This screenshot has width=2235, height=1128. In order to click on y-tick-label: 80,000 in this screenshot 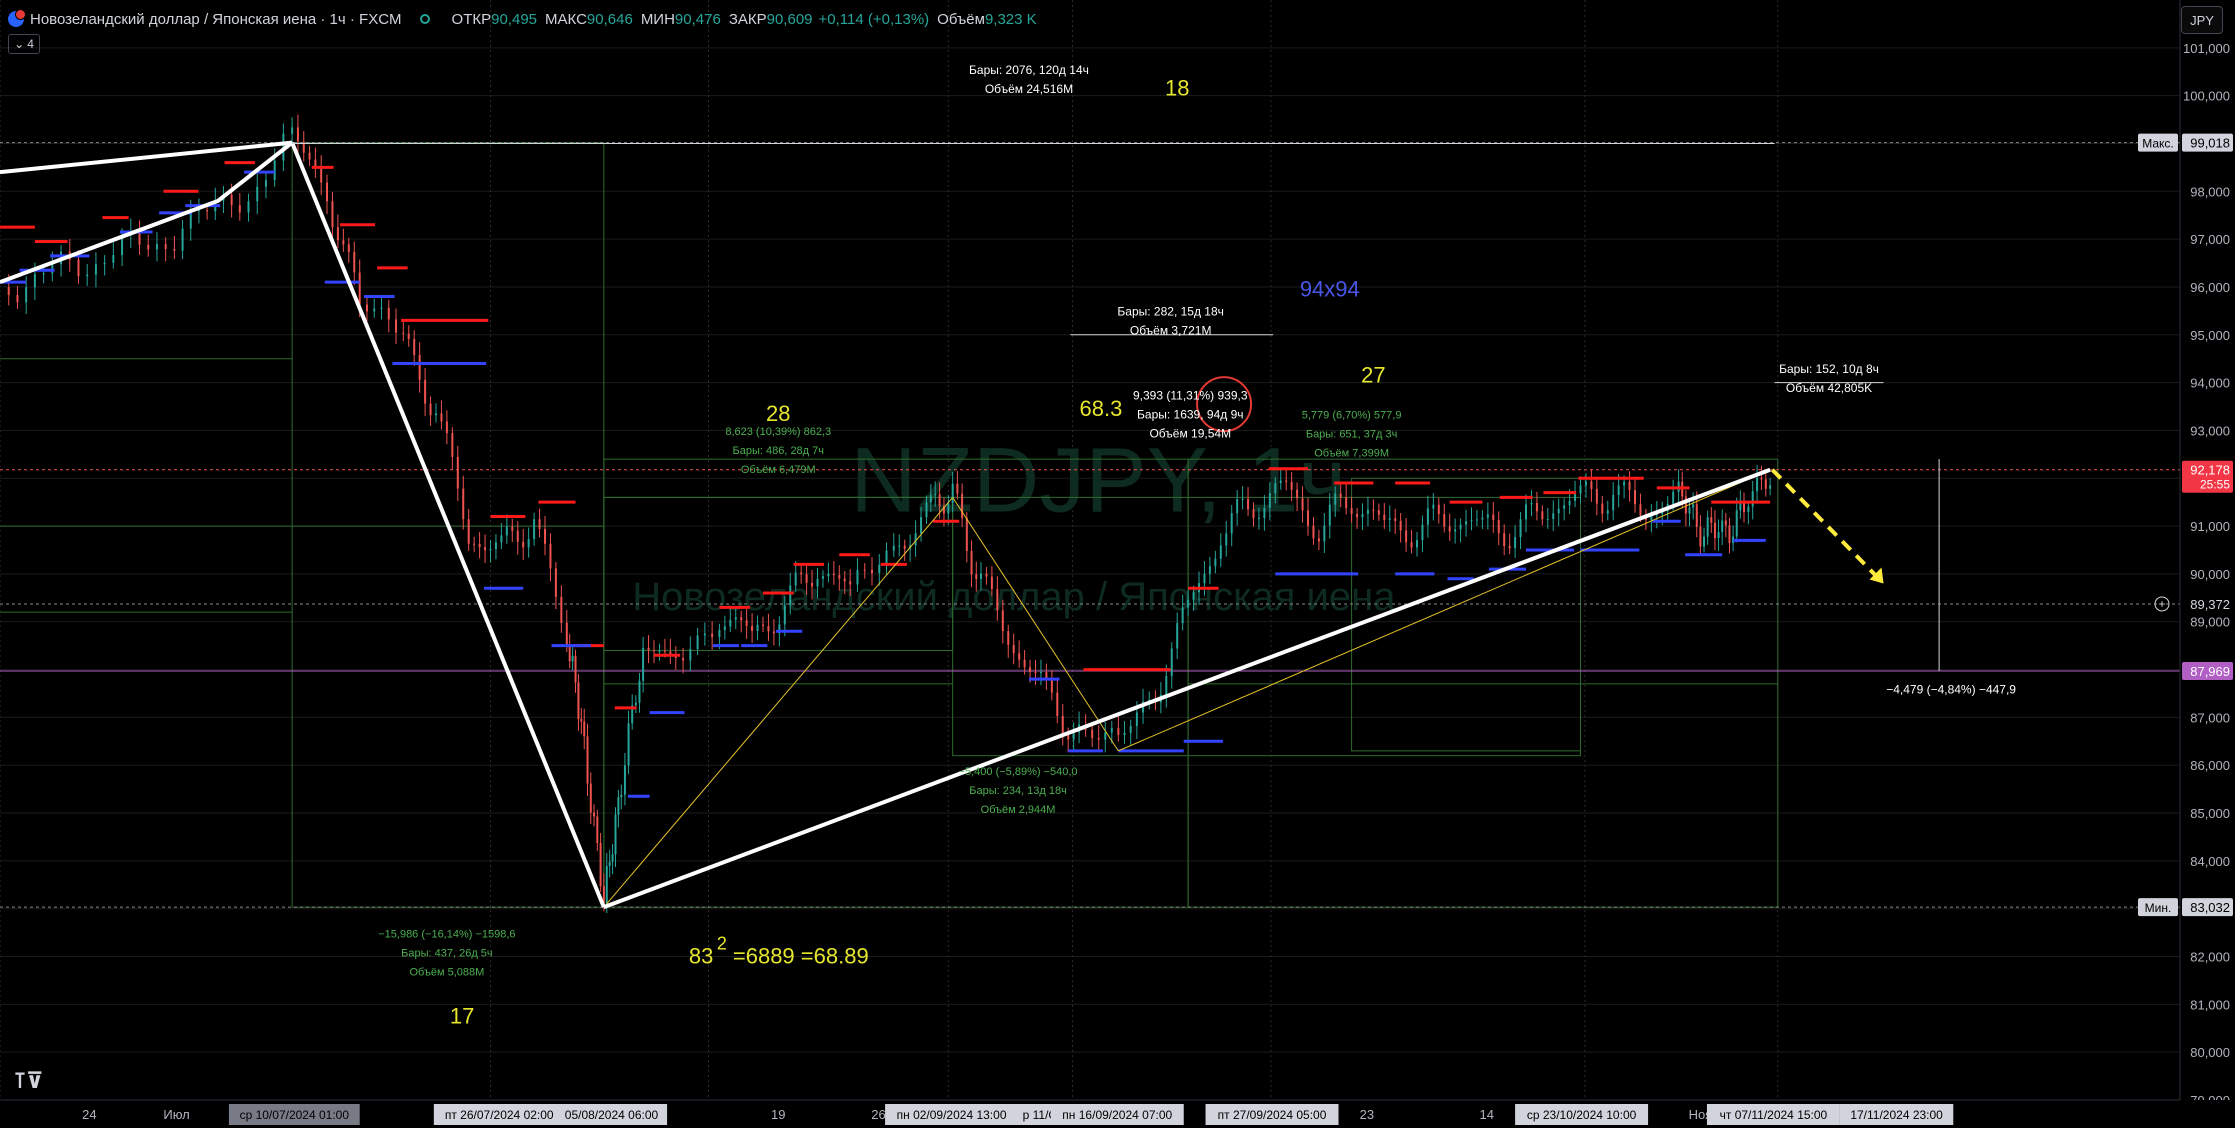, I will do `click(2210, 1052)`.